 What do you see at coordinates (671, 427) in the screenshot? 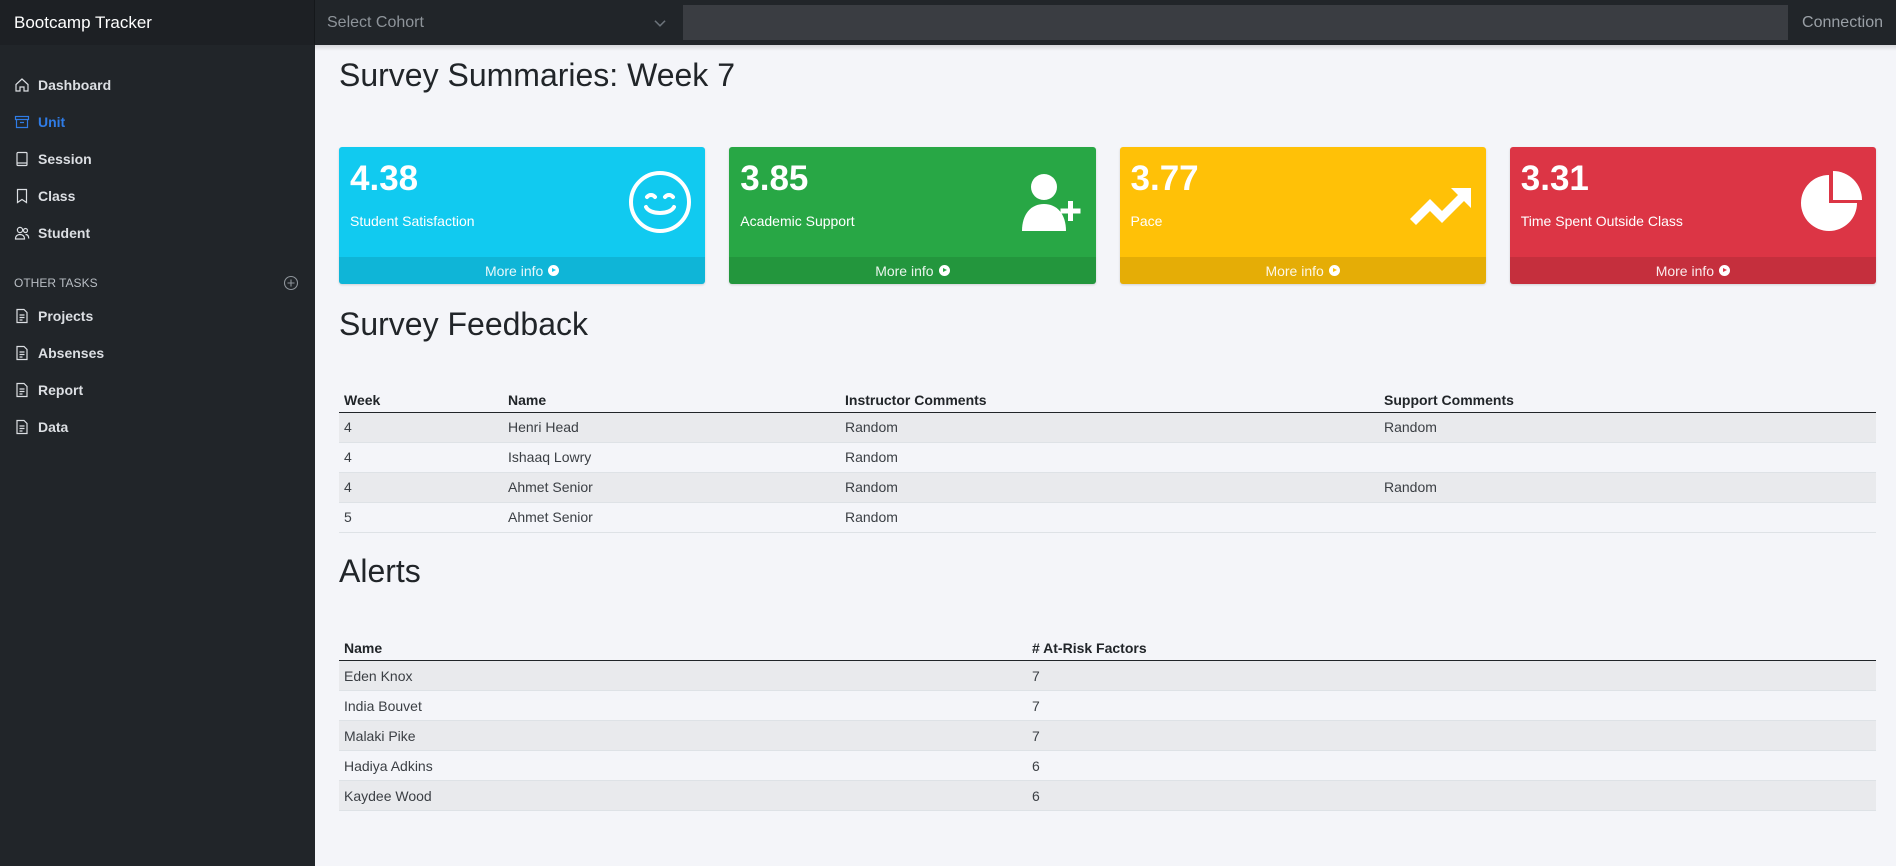
I see `table-cell: Henri Head` at bounding box center [671, 427].